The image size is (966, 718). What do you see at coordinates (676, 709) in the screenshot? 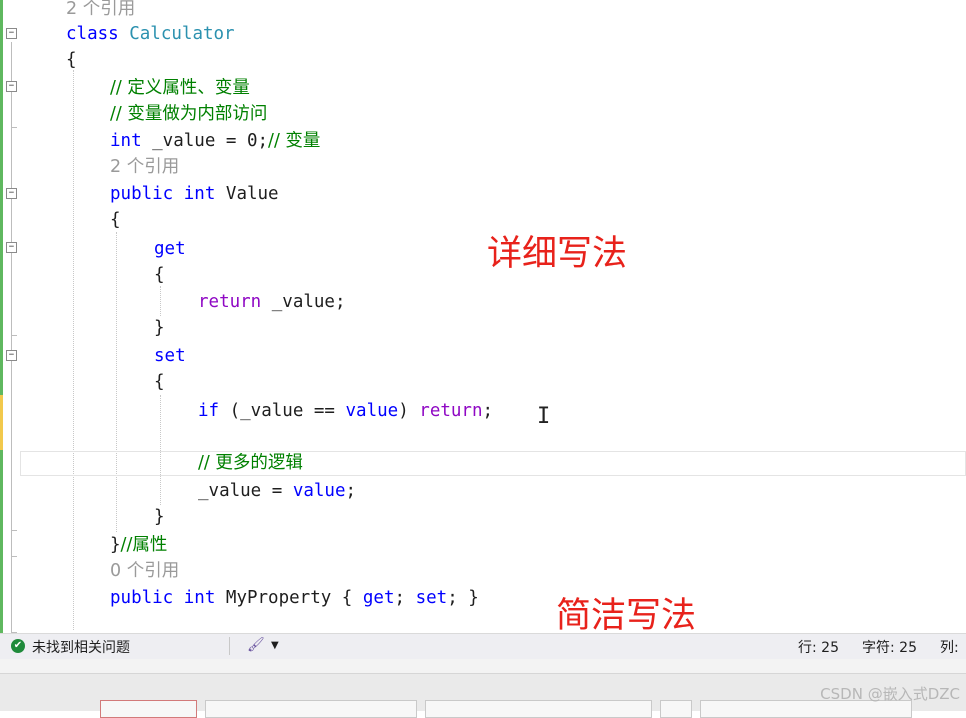
I see `filter-button` at bounding box center [676, 709].